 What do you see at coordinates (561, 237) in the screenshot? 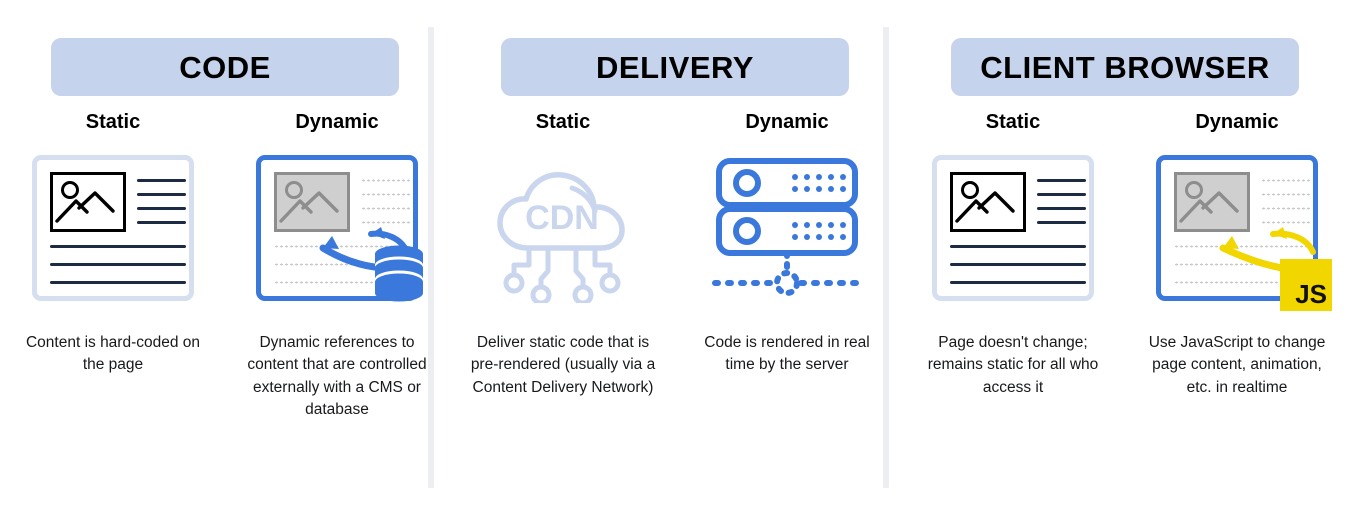
I see `cdn-cloud-icon: CDN` at bounding box center [561, 237].